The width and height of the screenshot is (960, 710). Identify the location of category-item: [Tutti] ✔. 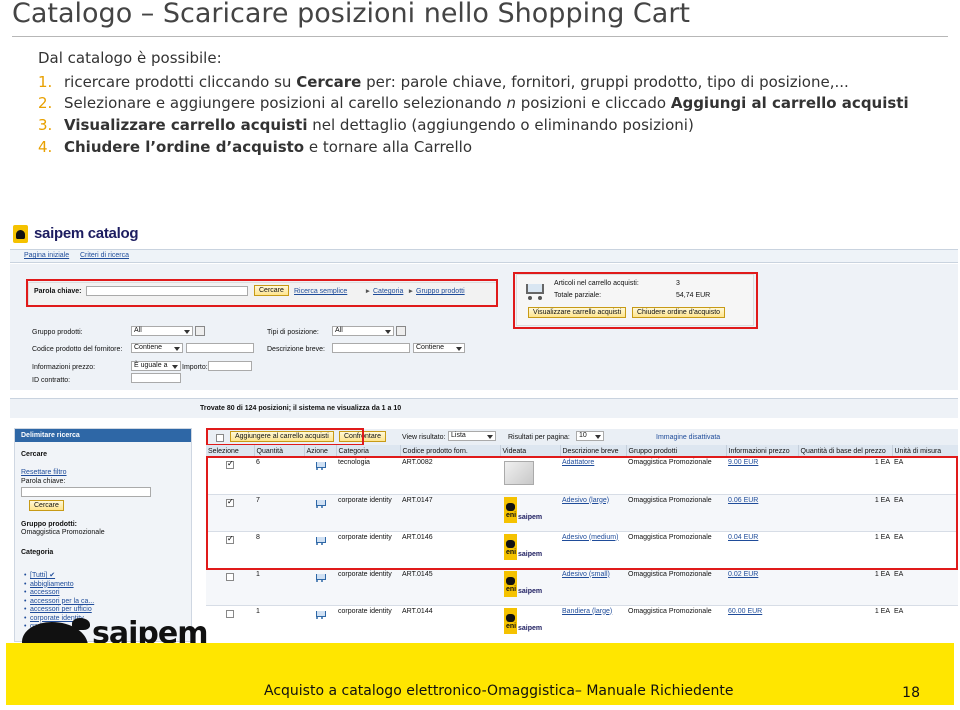
(59, 576).